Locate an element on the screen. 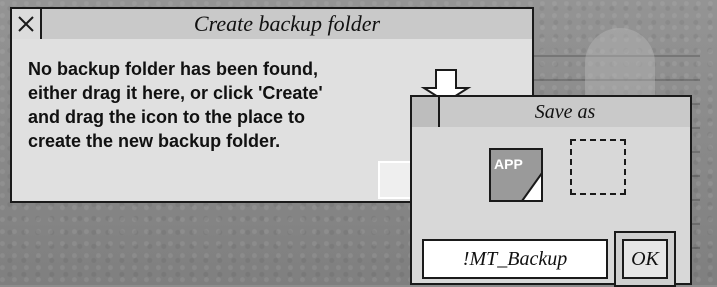 The image size is (717, 287). ok-button: OK is located at coordinates (645, 259).